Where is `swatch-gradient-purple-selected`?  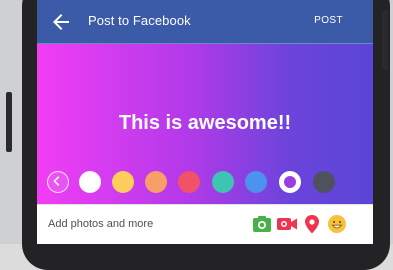
swatch-gradient-purple-selected is located at coordinates (290, 182).